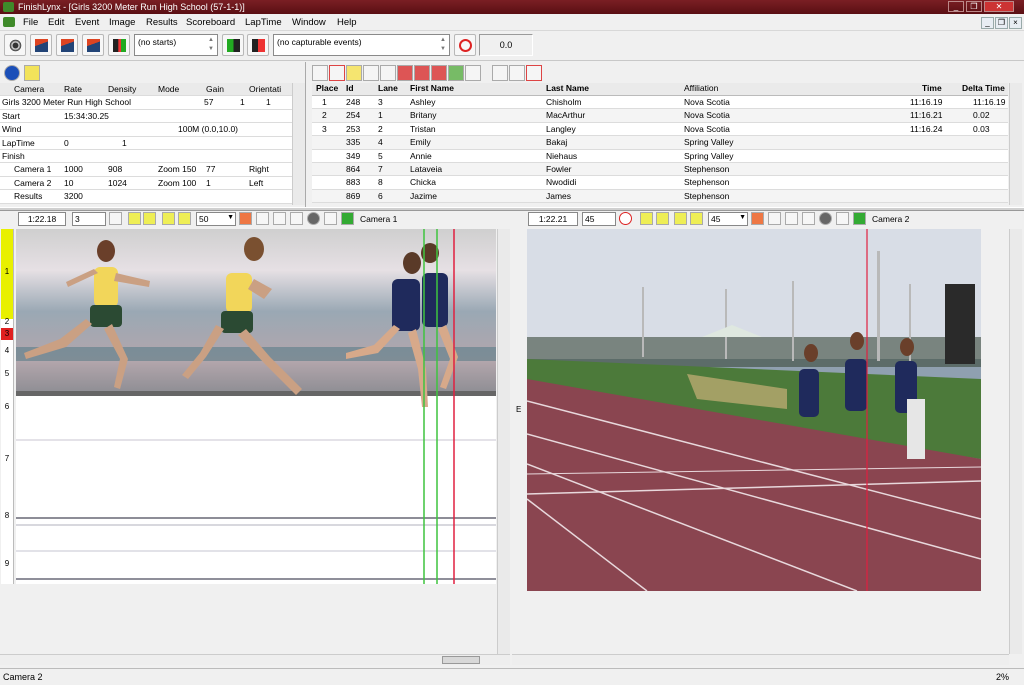  Describe the element at coordinates (660, 170) in the screenshot. I see `table-row: 864 7 Lataveia Fowler Stephenson` at that location.